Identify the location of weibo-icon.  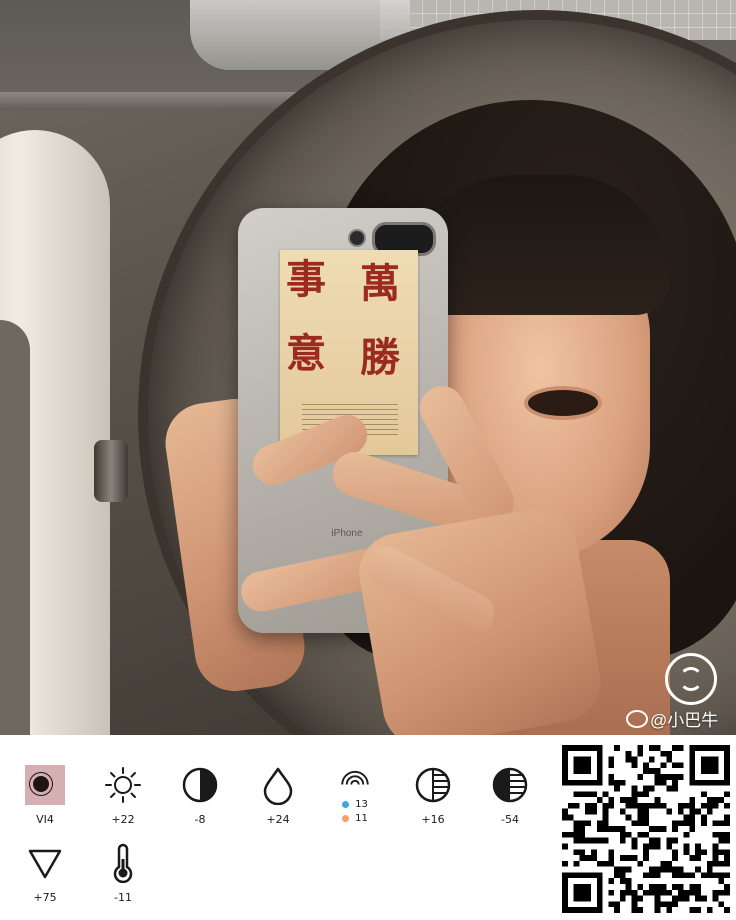
(637, 719).